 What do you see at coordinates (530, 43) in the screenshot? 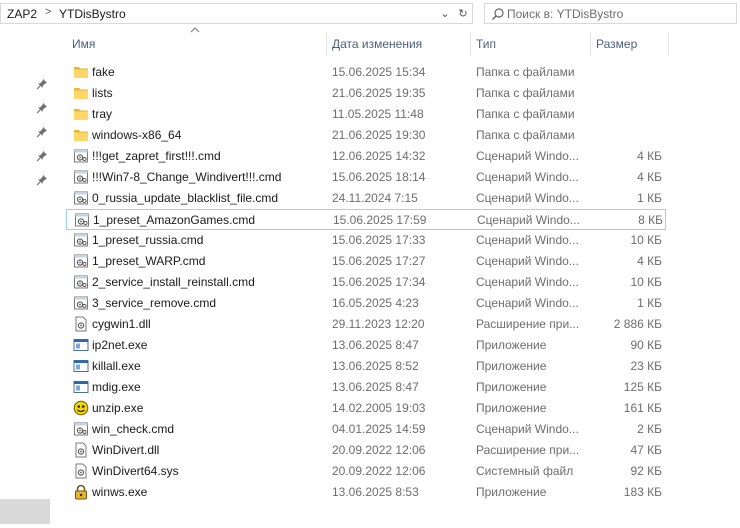
I see `column-header-type: Тип` at bounding box center [530, 43].